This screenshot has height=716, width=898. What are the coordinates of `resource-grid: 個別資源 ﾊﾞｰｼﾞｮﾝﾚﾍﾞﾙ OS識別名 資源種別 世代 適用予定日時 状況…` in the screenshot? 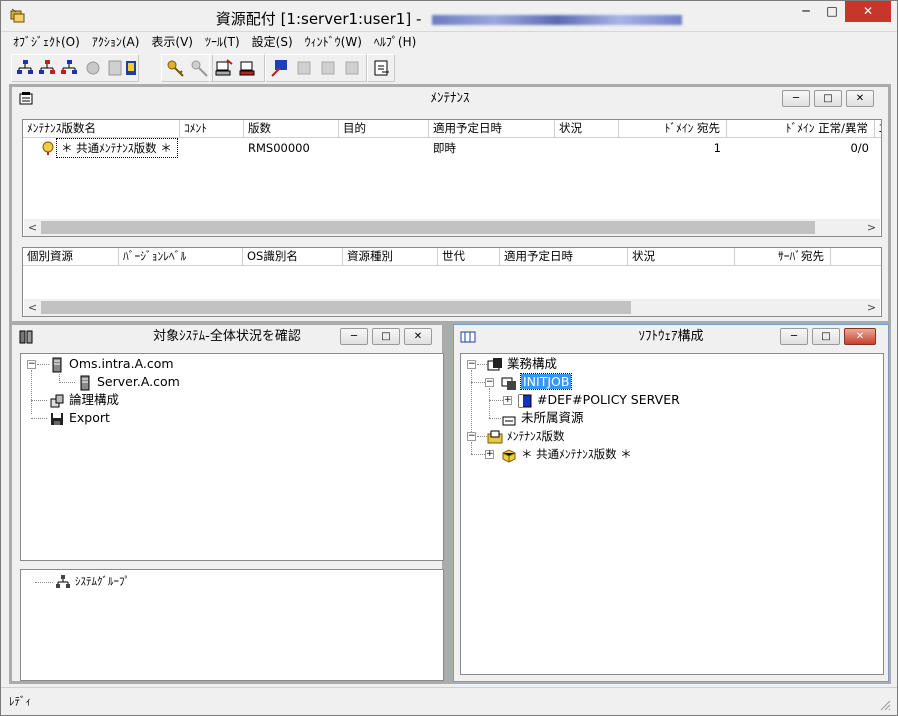 It's located at (452, 282).